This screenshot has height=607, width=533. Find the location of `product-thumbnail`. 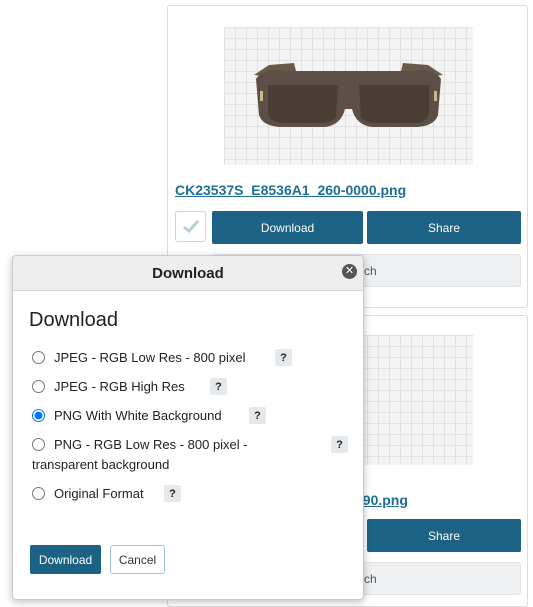

product-thumbnail is located at coordinates (348, 96).